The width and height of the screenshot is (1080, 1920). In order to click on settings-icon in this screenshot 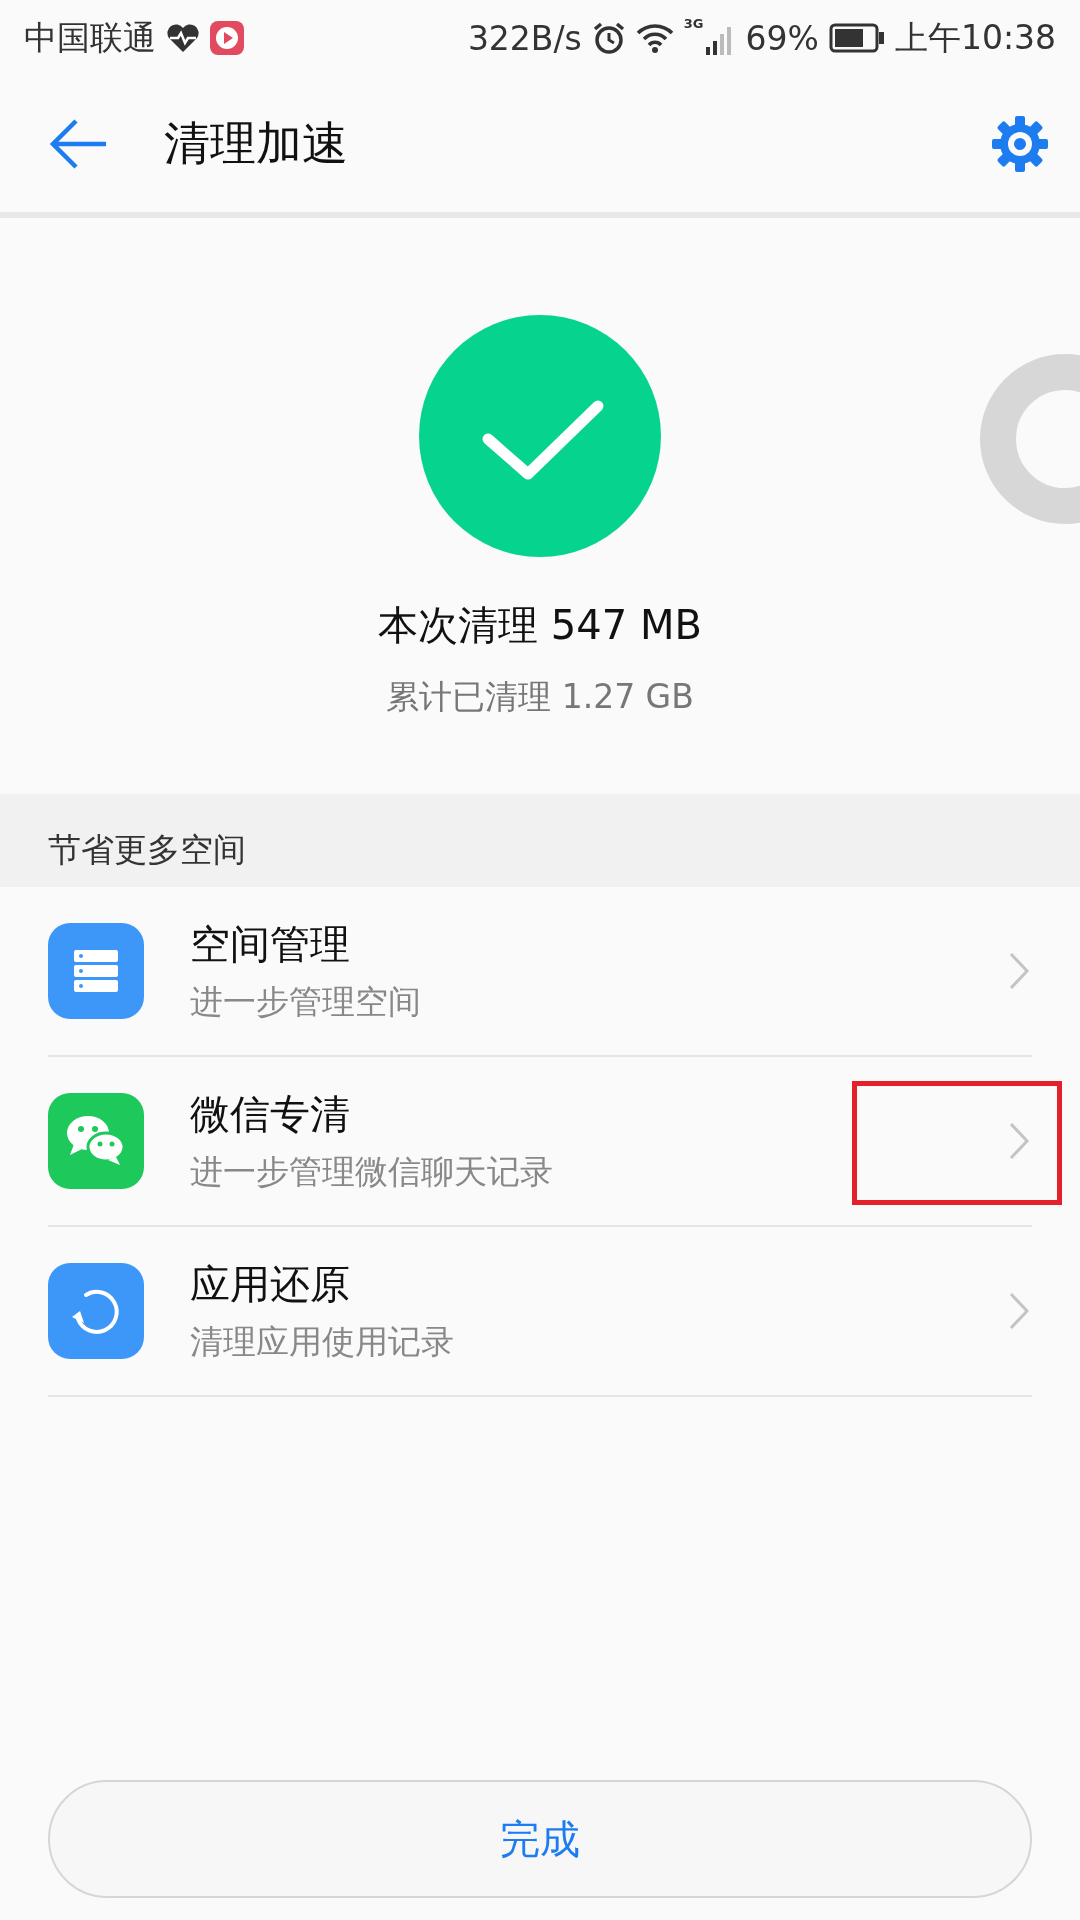, I will do `click(1020, 144)`.